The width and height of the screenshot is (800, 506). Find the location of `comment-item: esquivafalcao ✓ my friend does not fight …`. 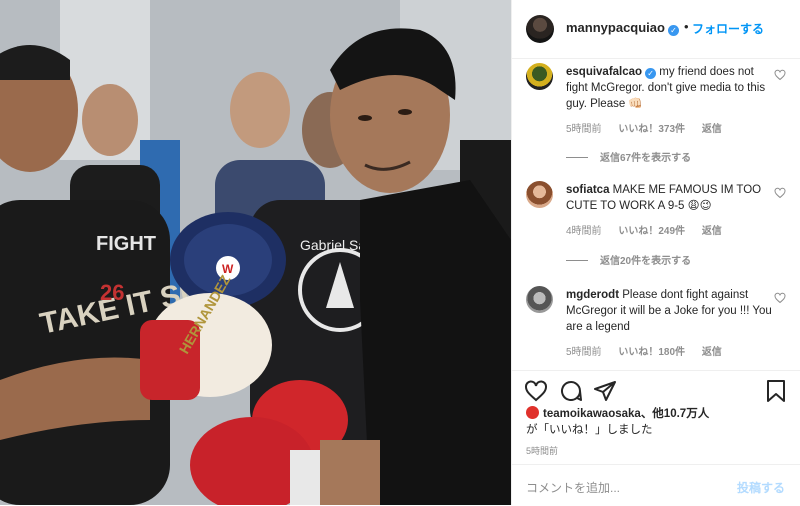

comment-item: esquivafalcao ✓ my friend does not fight … is located at coordinates (661, 113).